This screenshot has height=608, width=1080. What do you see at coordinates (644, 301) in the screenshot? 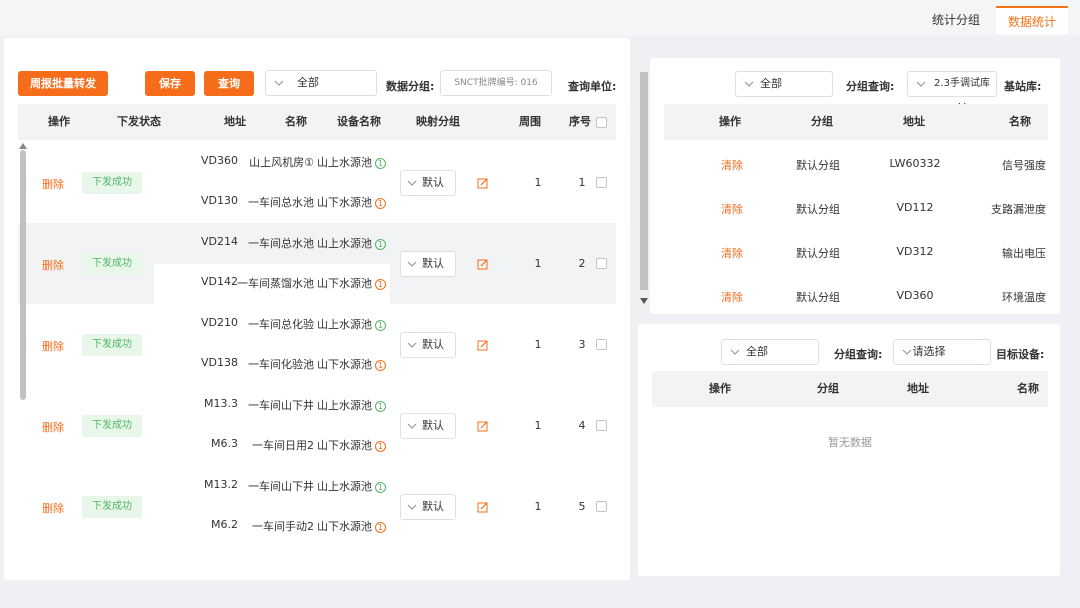
I see `scroll-down-icon` at bounding box center [644, 301].